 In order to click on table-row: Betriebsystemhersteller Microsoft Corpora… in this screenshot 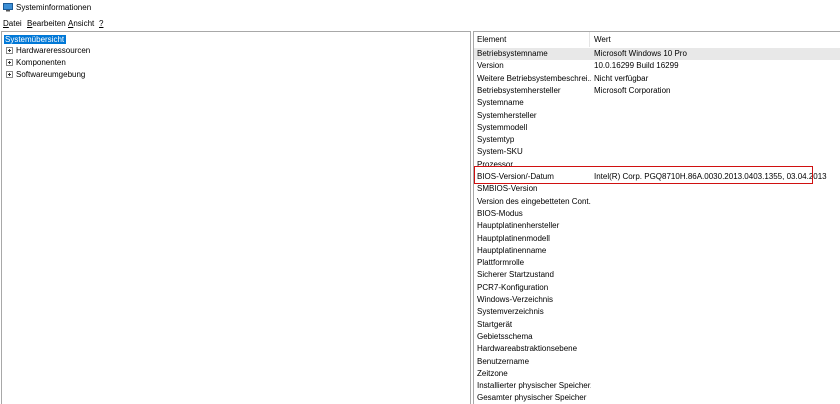, I will do `click(657, 91)`.